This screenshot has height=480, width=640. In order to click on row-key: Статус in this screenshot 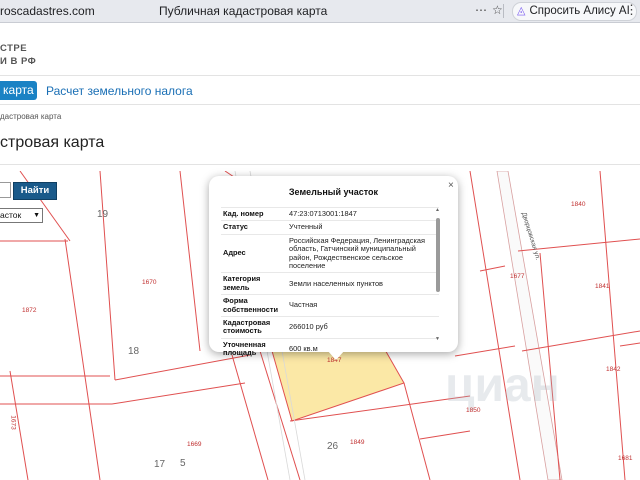, I will do `click(254, 227)`.